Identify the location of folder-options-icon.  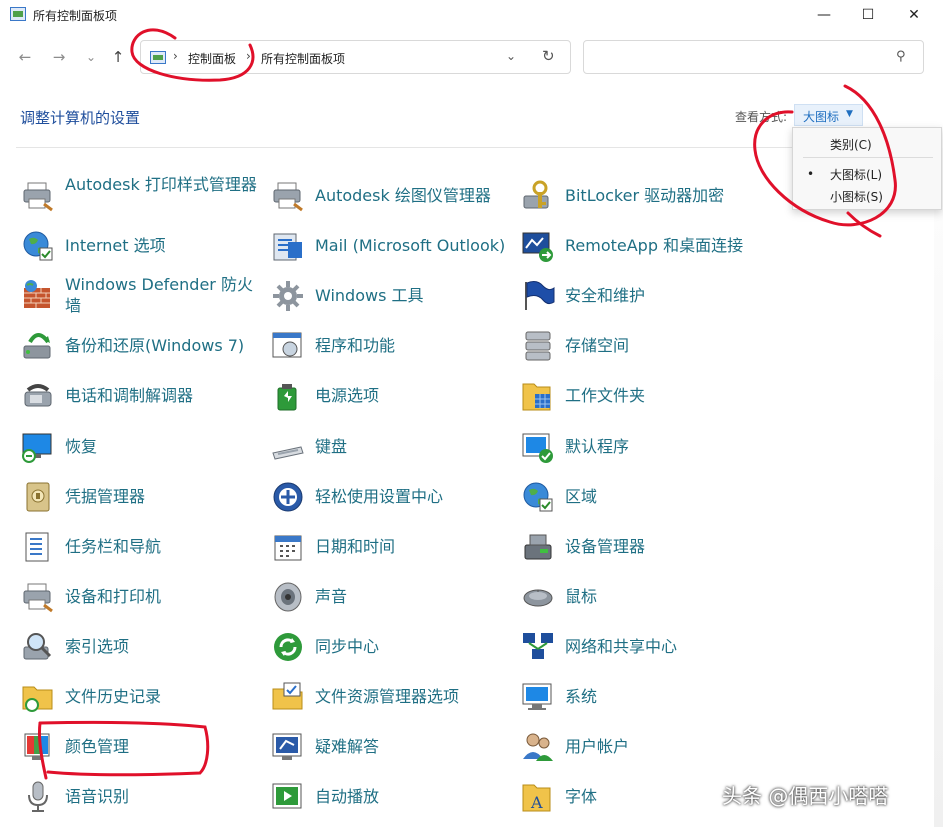
(288, 697).